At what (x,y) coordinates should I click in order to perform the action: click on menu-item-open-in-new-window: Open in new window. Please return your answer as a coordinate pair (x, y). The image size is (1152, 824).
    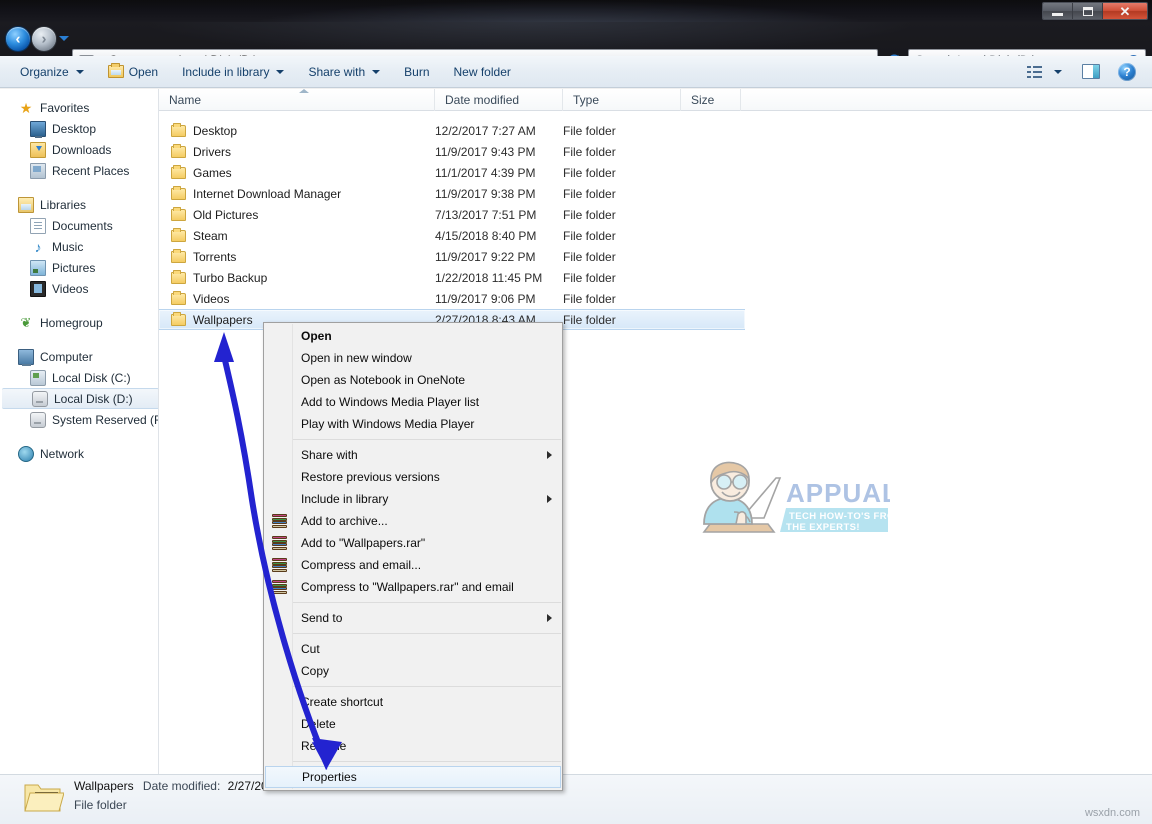
    Looking at the image, I should click on (413, 358).